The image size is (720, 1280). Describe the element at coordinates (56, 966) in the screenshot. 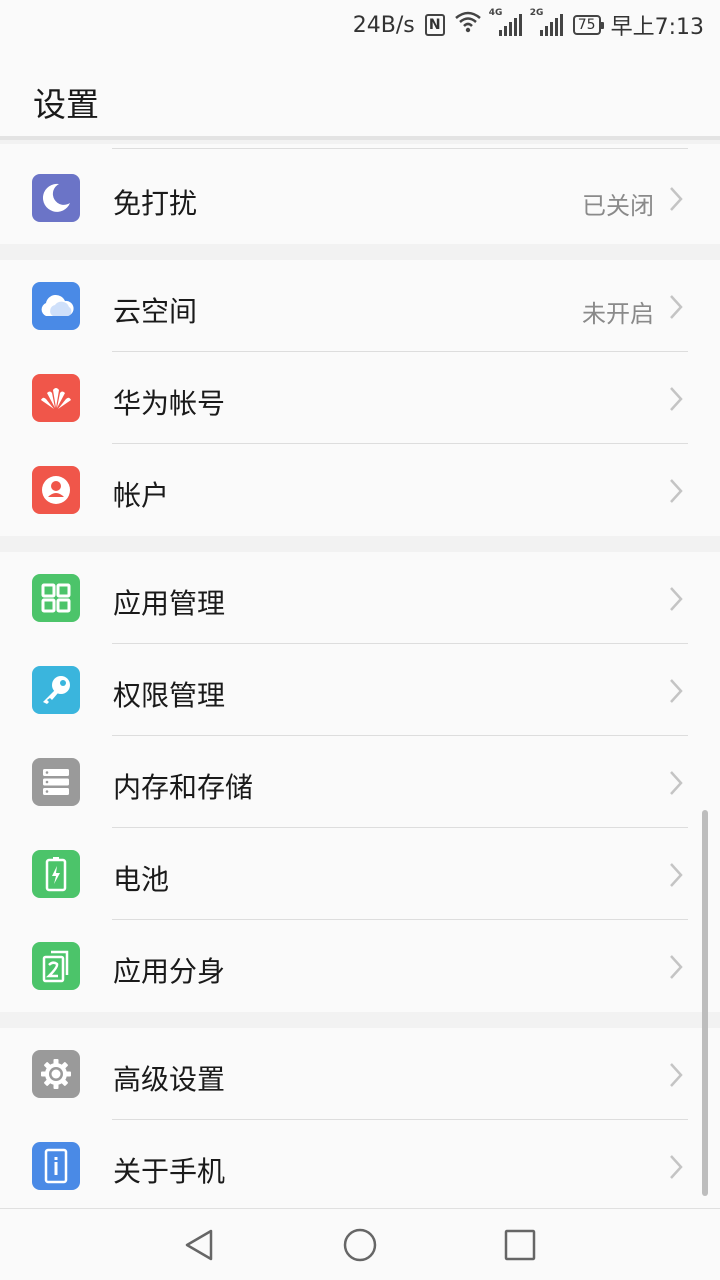

I see `app-twin-icon` at that location.